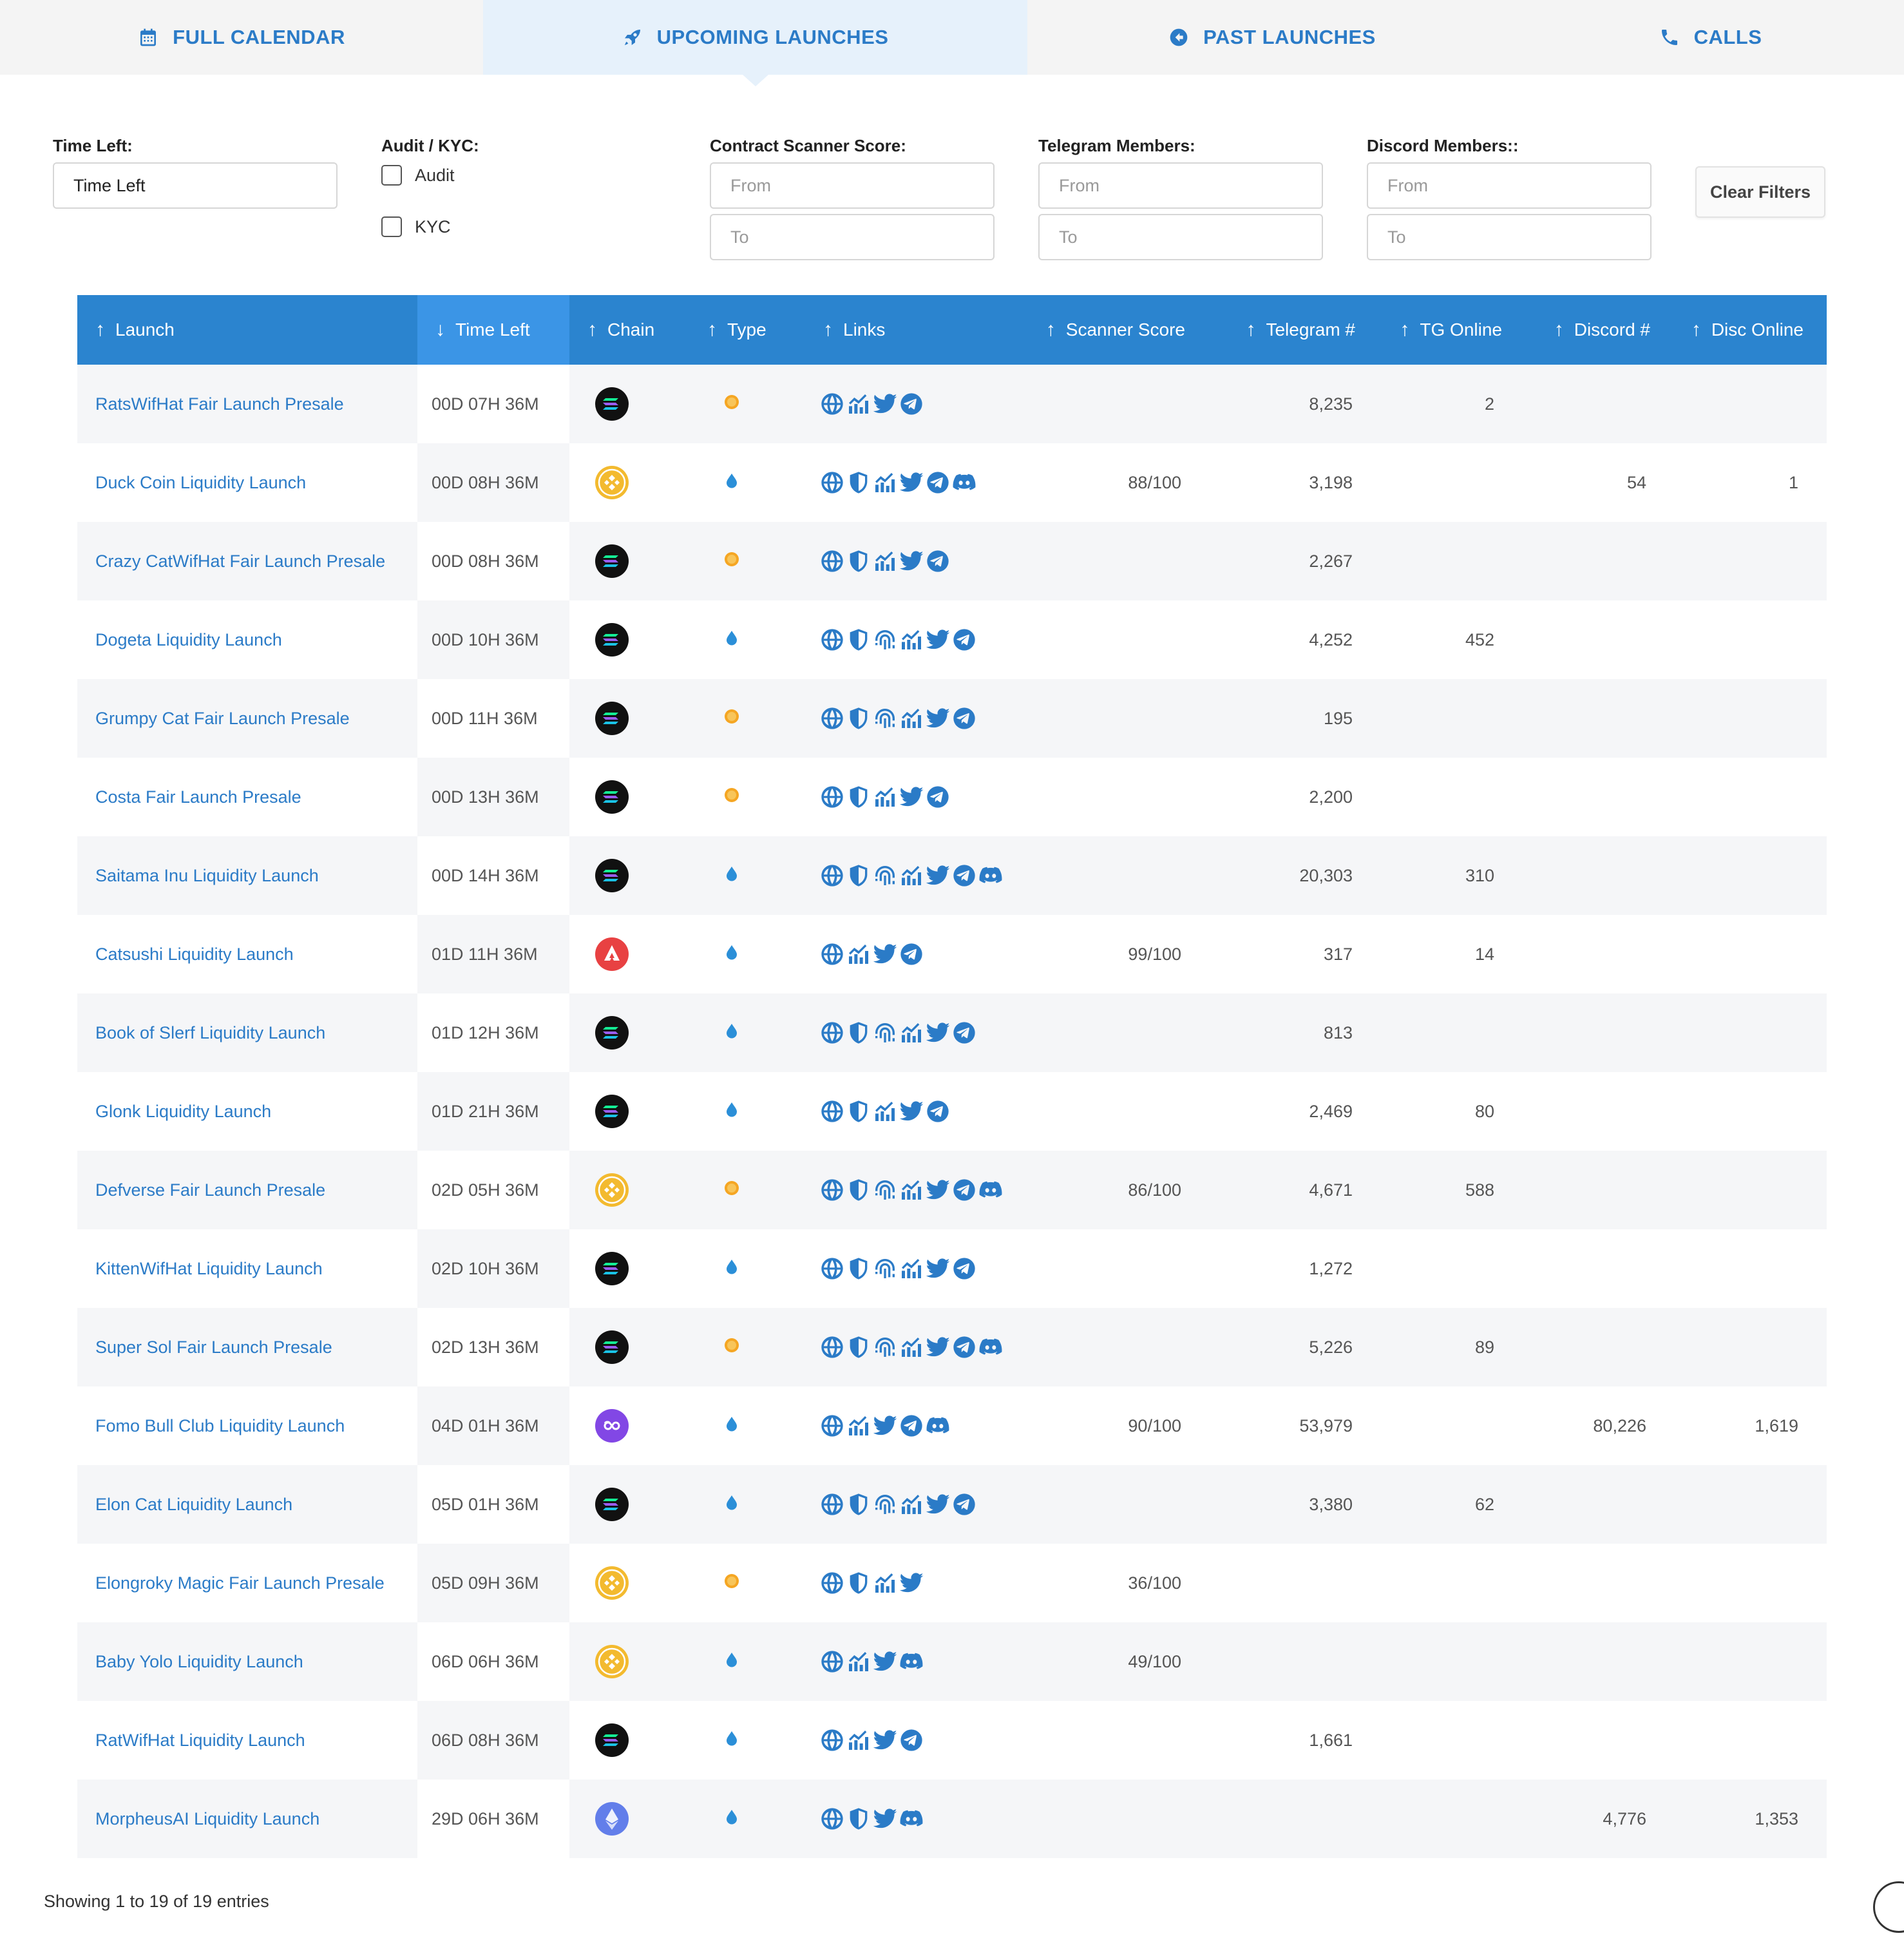 The image size is (1904, 1938). Describe the element at coordinates (196, 185) in the screenshot. I see `time-left-select` at that location.